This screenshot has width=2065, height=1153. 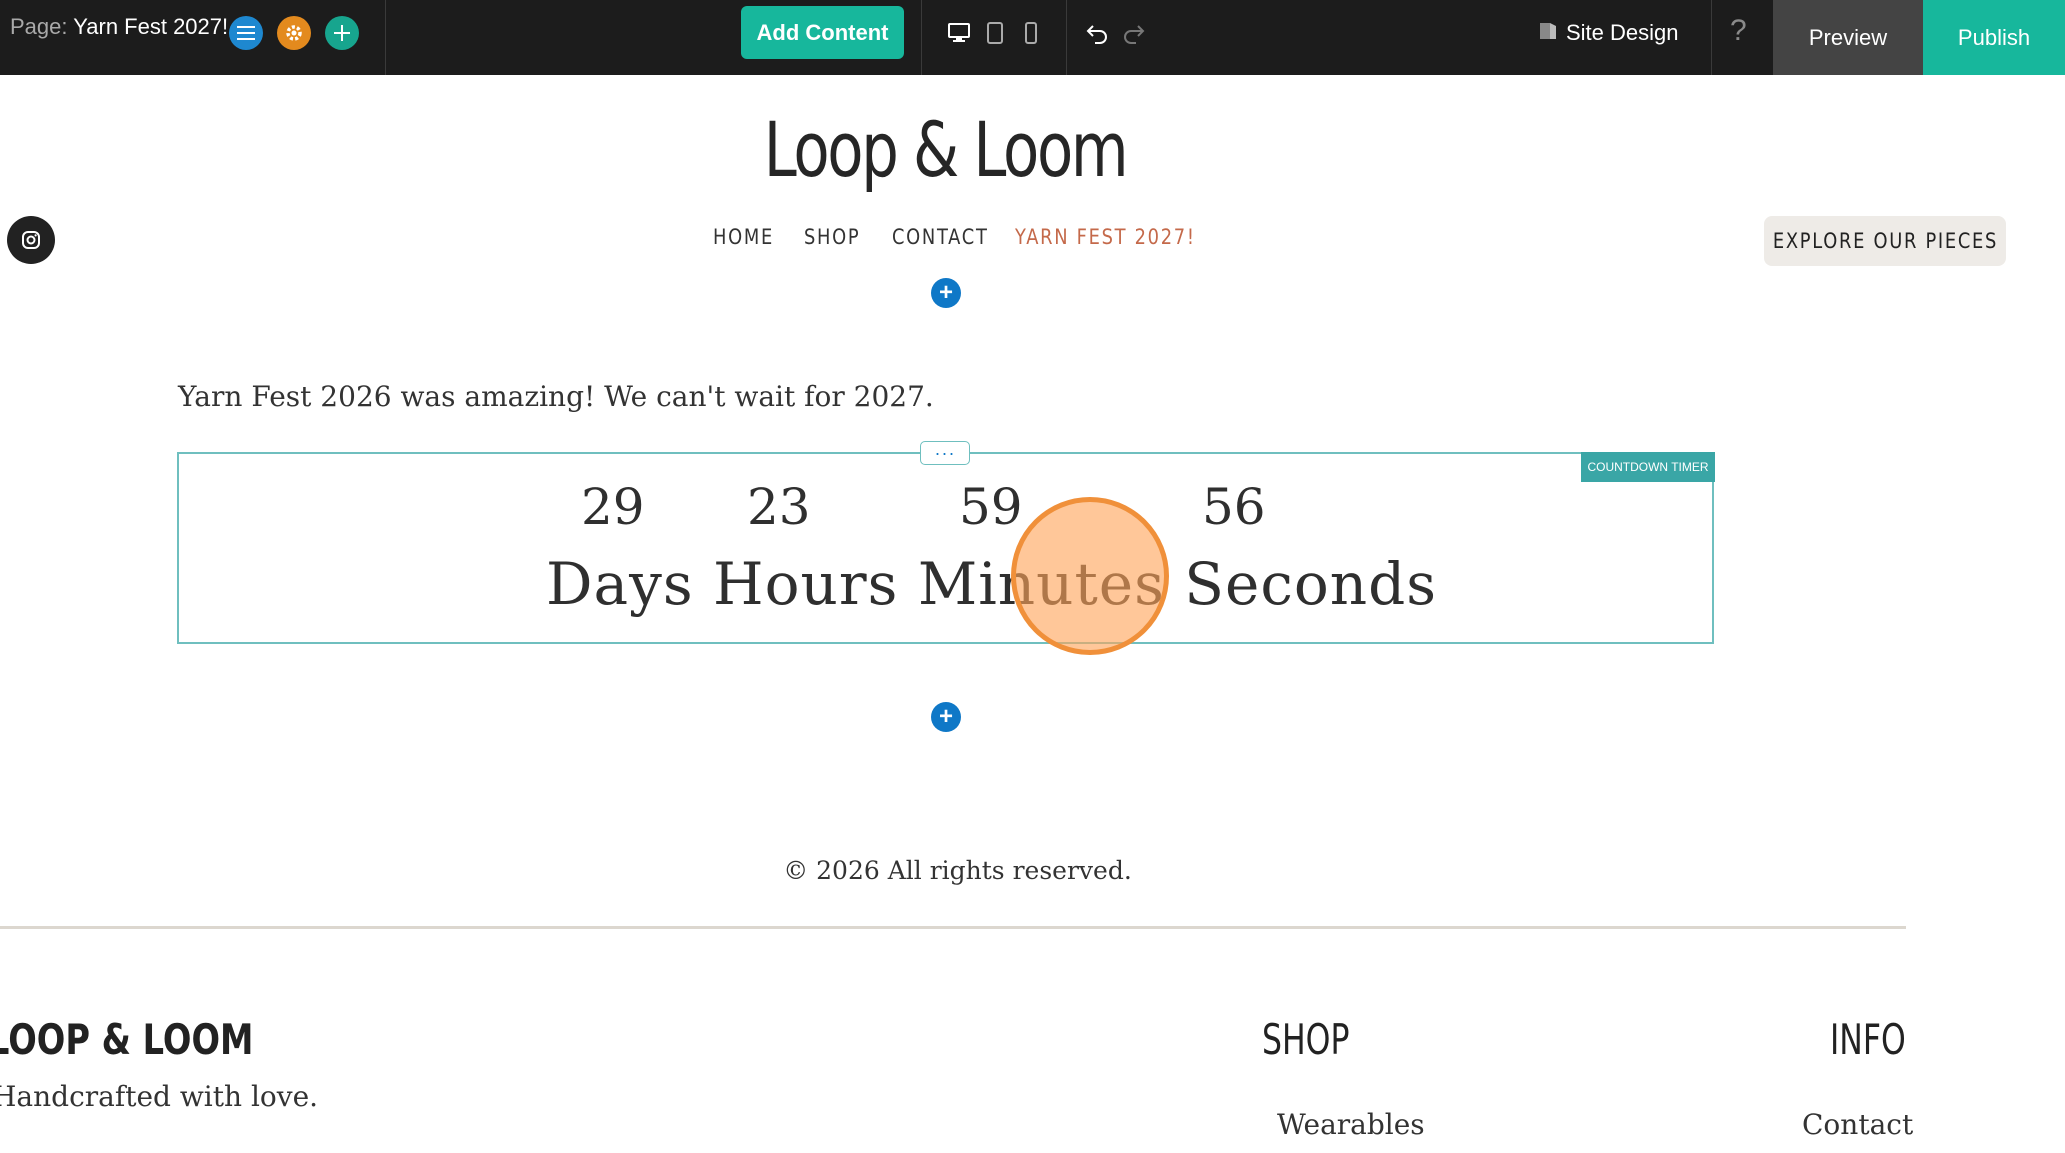 I want to click on publish-button: Publish, so click(x=1994, y=37).